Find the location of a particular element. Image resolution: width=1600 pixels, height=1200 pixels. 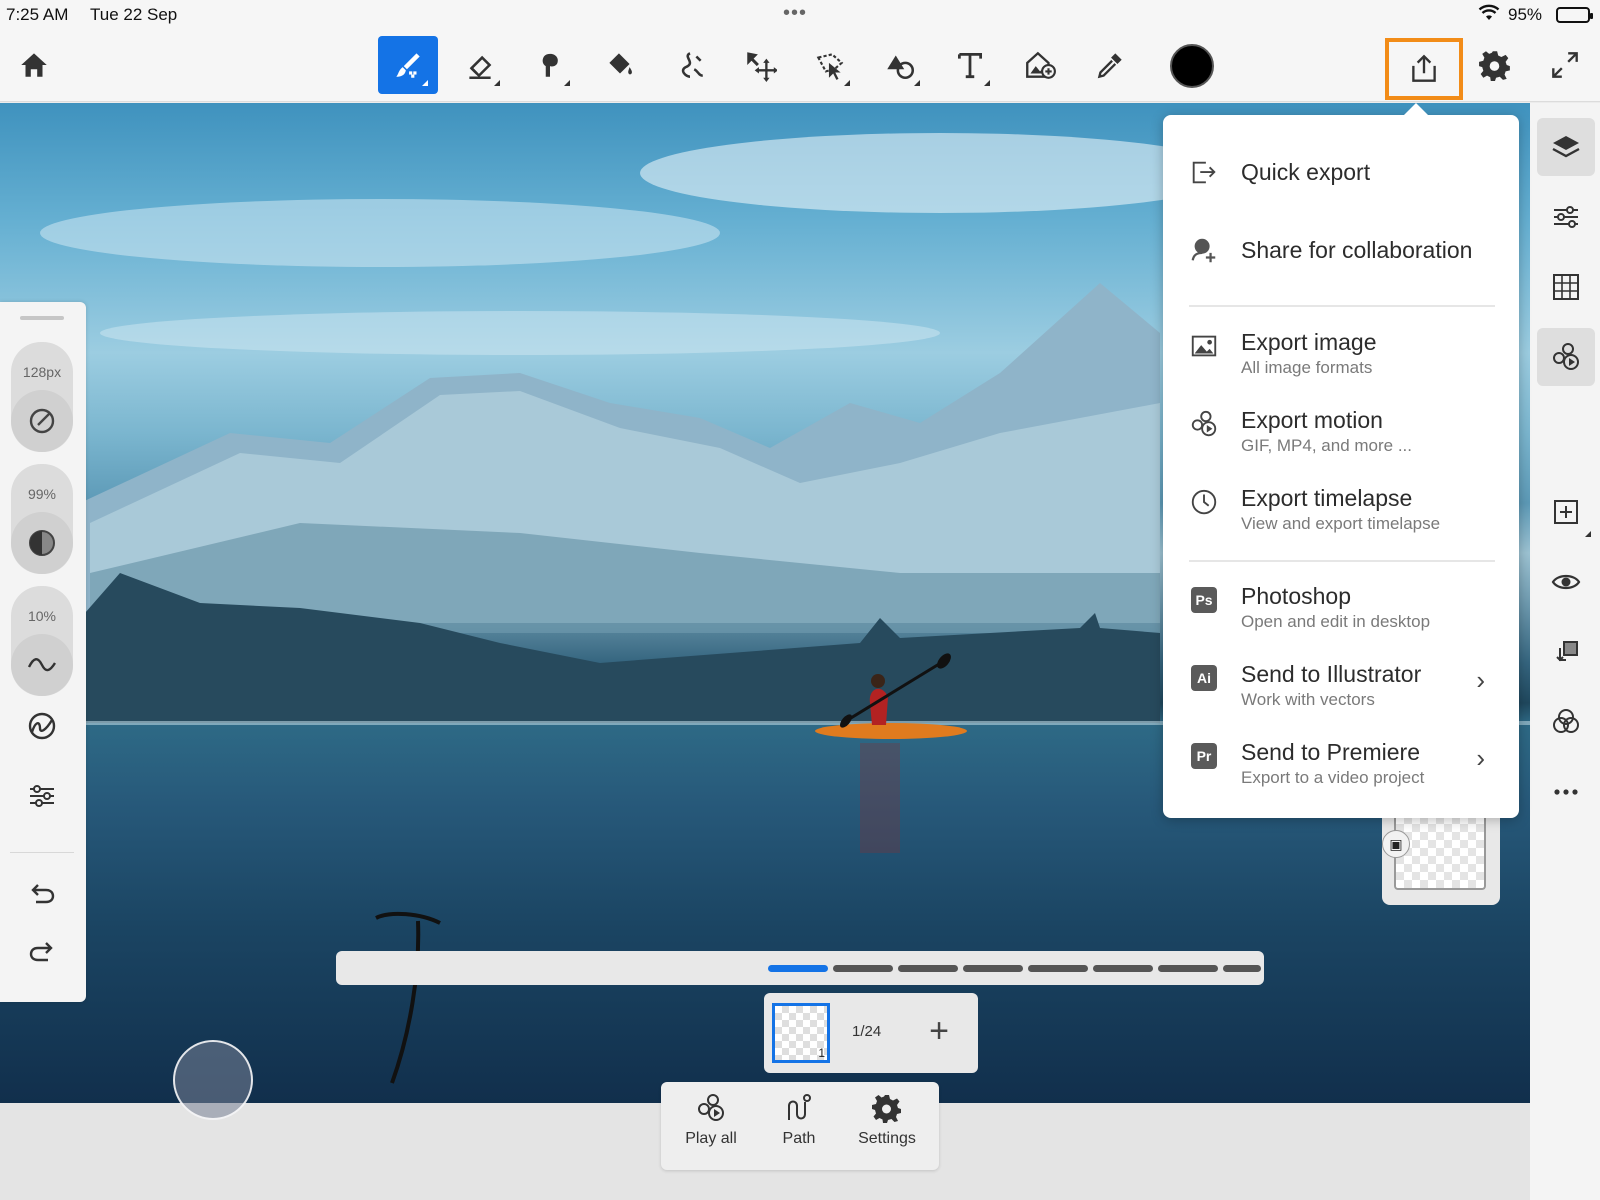

layer-move-button is located at coordinates (1566, 652).